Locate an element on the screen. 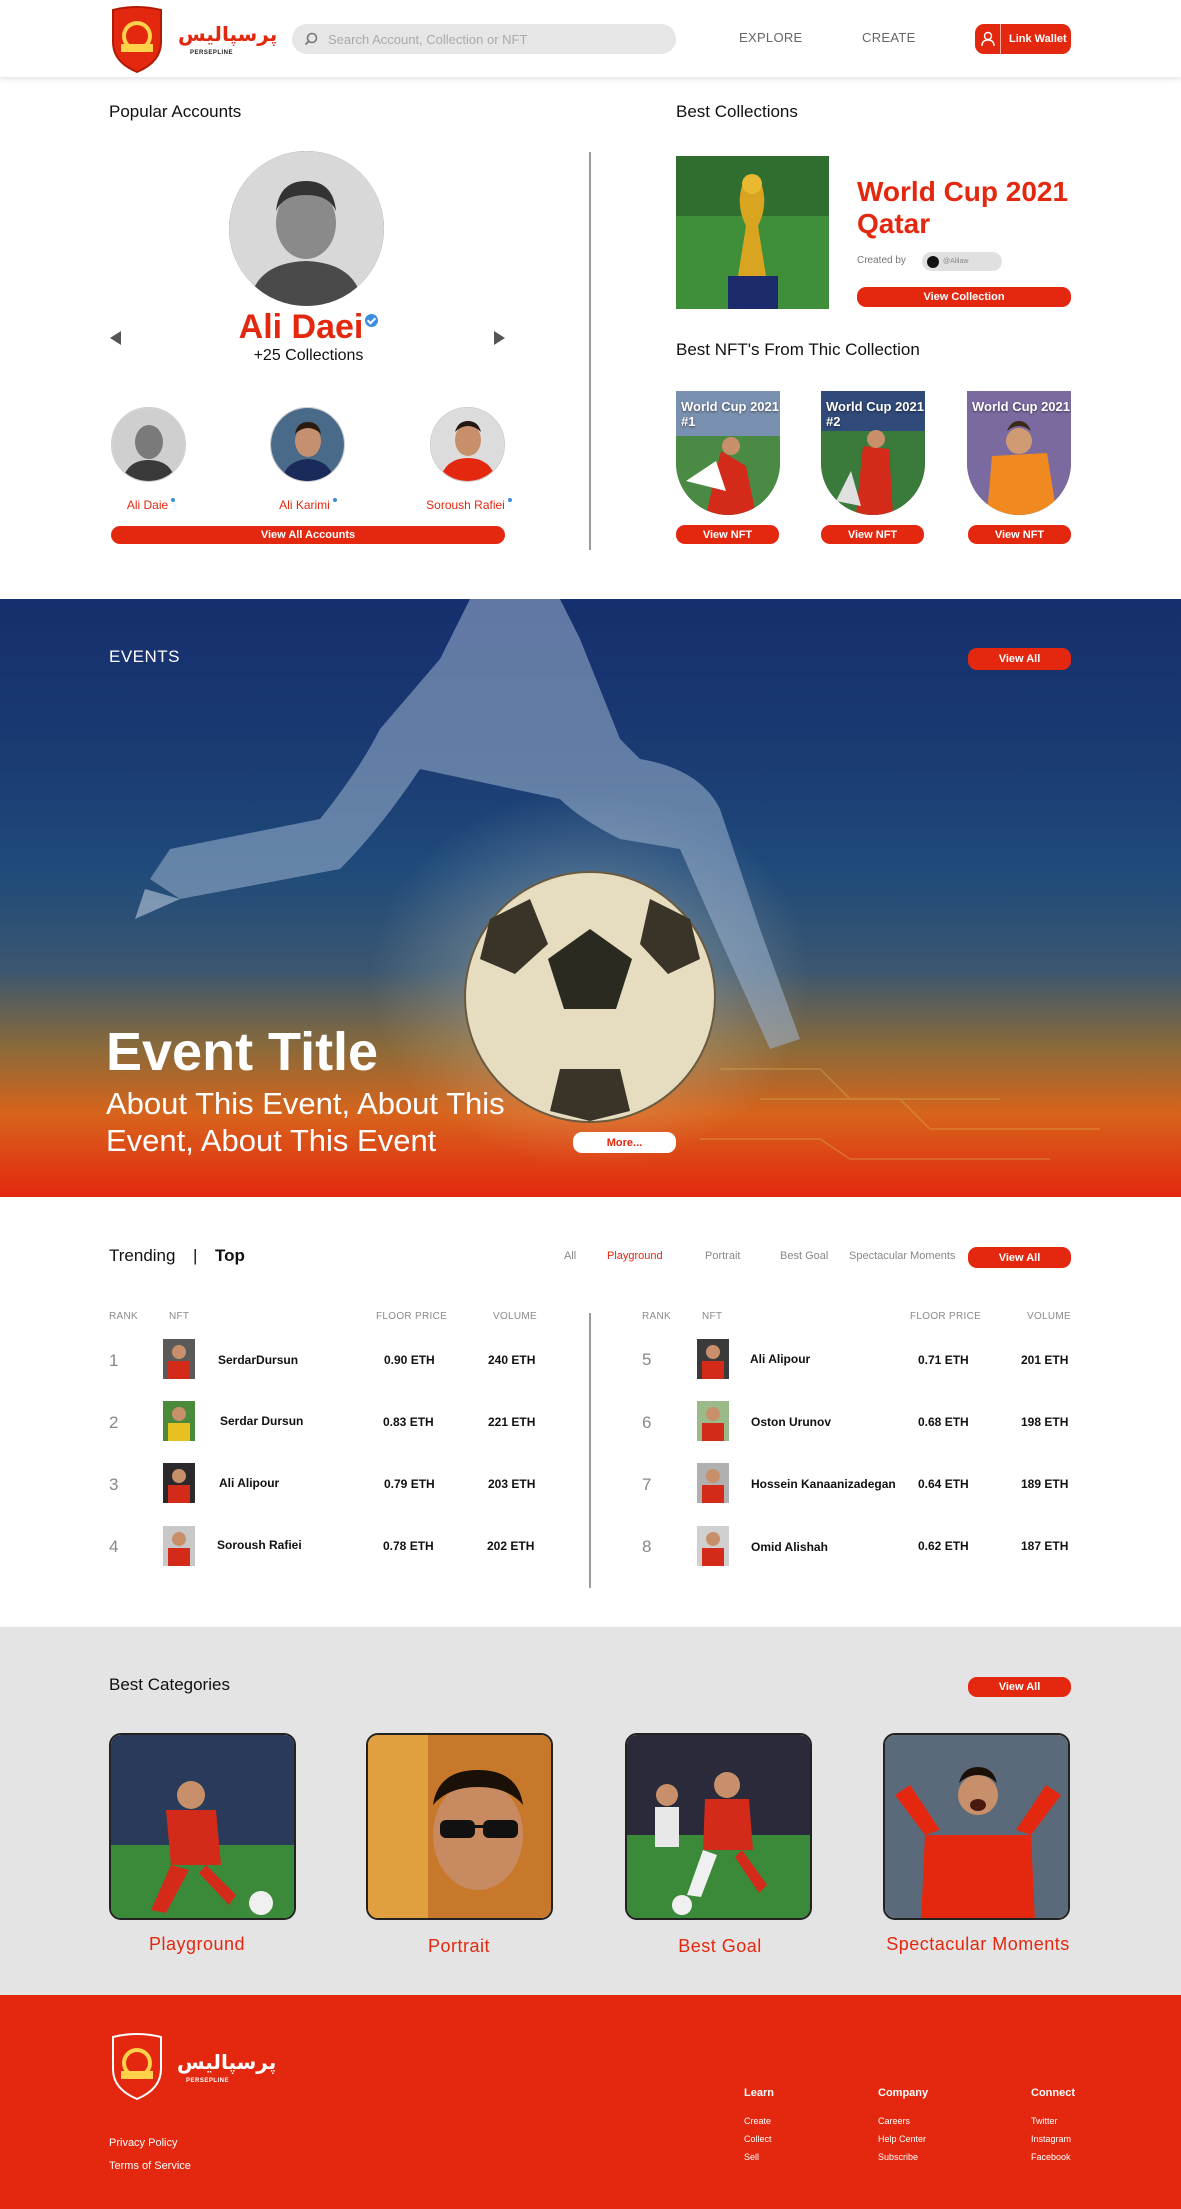  footer-link-help-center: Help Center is located at coordinates (902, 2139).